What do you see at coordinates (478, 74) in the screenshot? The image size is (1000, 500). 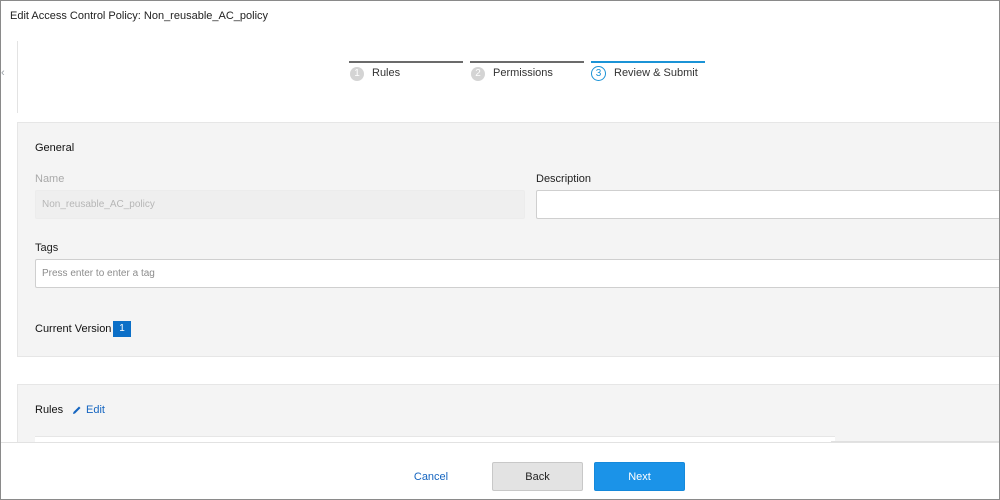 I see `step-number: 2` at bounding box center [478, 74].